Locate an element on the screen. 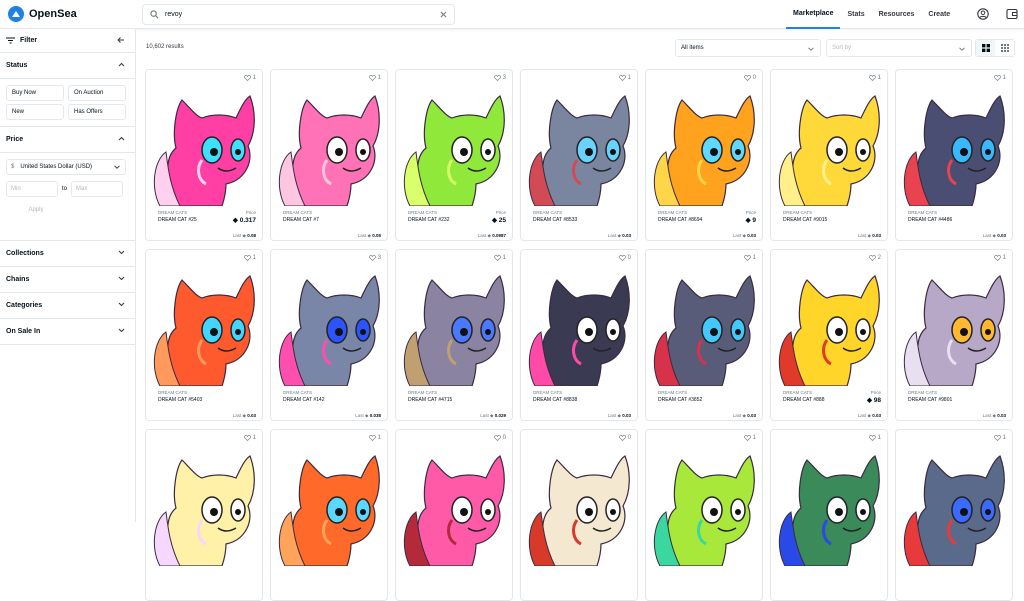  sidebar-section-categories: Categories is located at coordinates (67, 306).